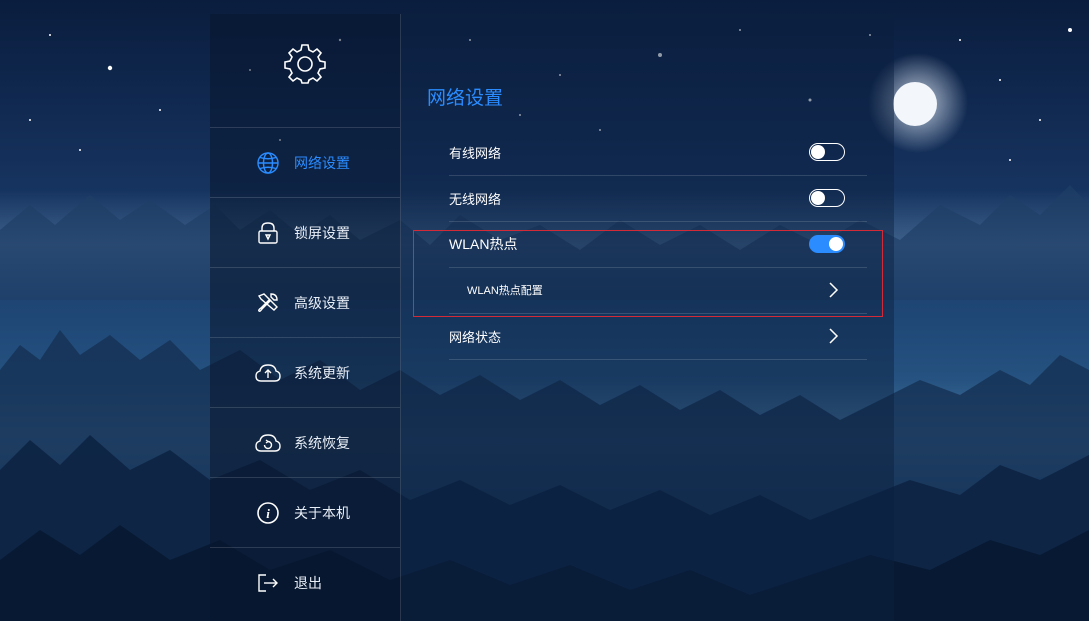  I want to click on row-label: 有线网络, so click(475, 153).